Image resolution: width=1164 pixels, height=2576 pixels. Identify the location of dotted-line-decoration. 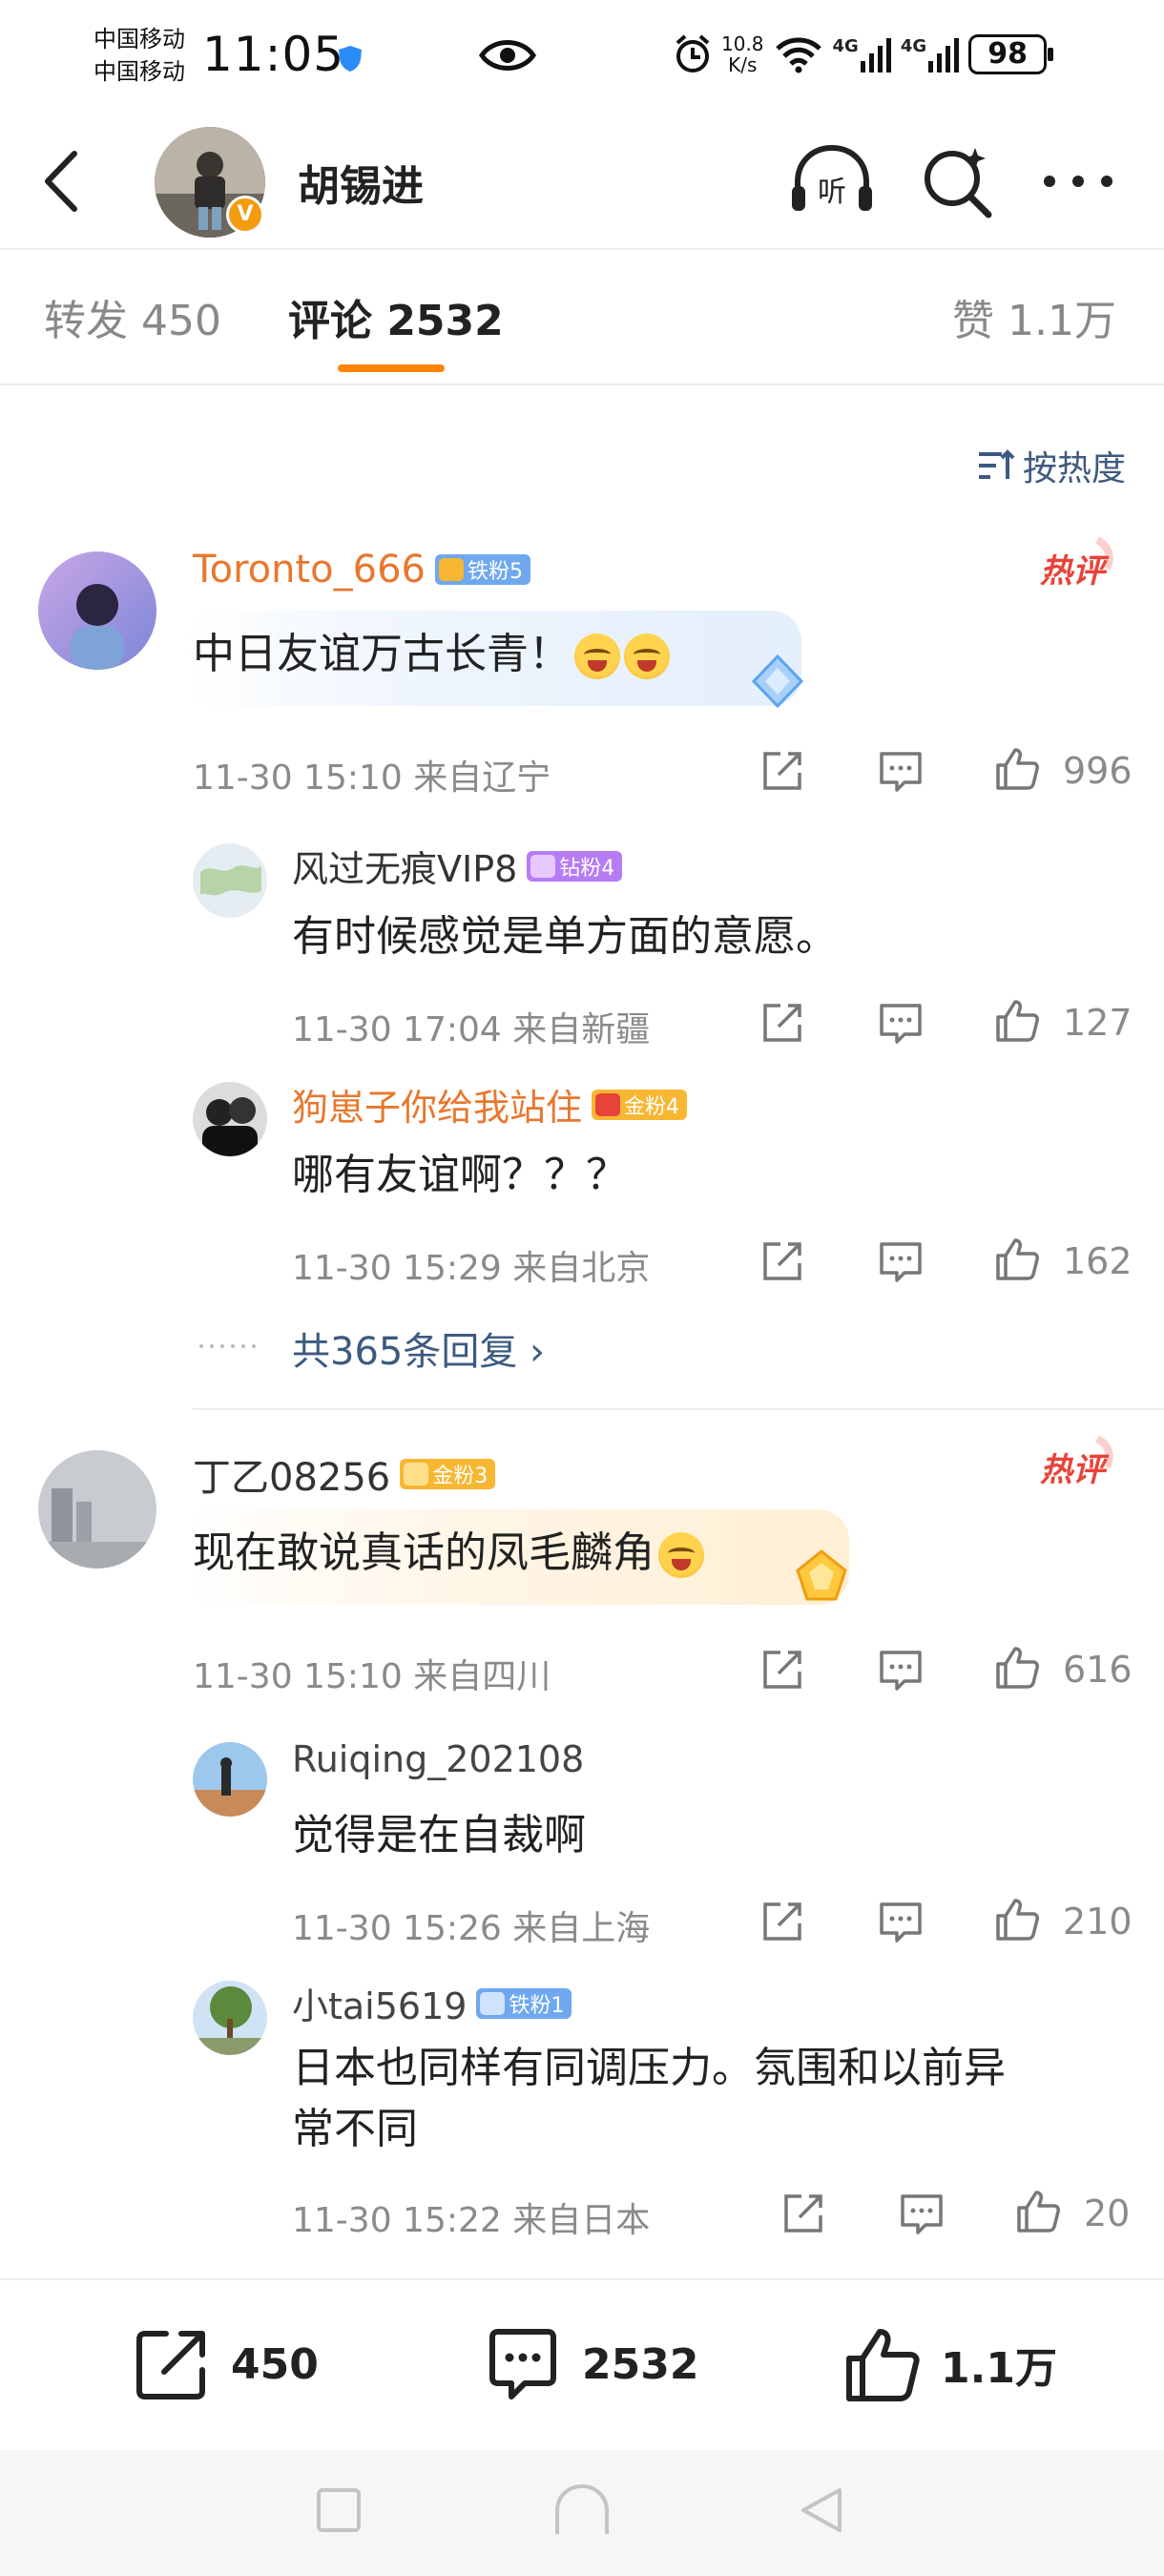
(227, 1346).